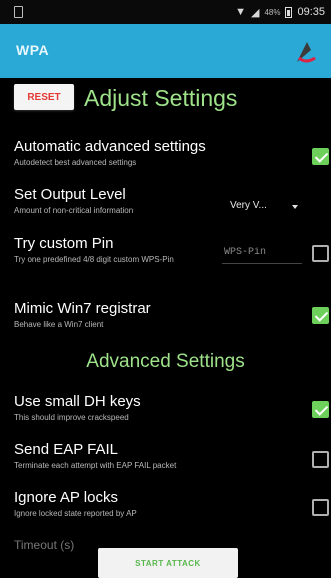  What do you see at coordinates (320, 507) in the screenshot?
I see `ignore-ap-locks-checkbox` at bounding box center [320, 507].